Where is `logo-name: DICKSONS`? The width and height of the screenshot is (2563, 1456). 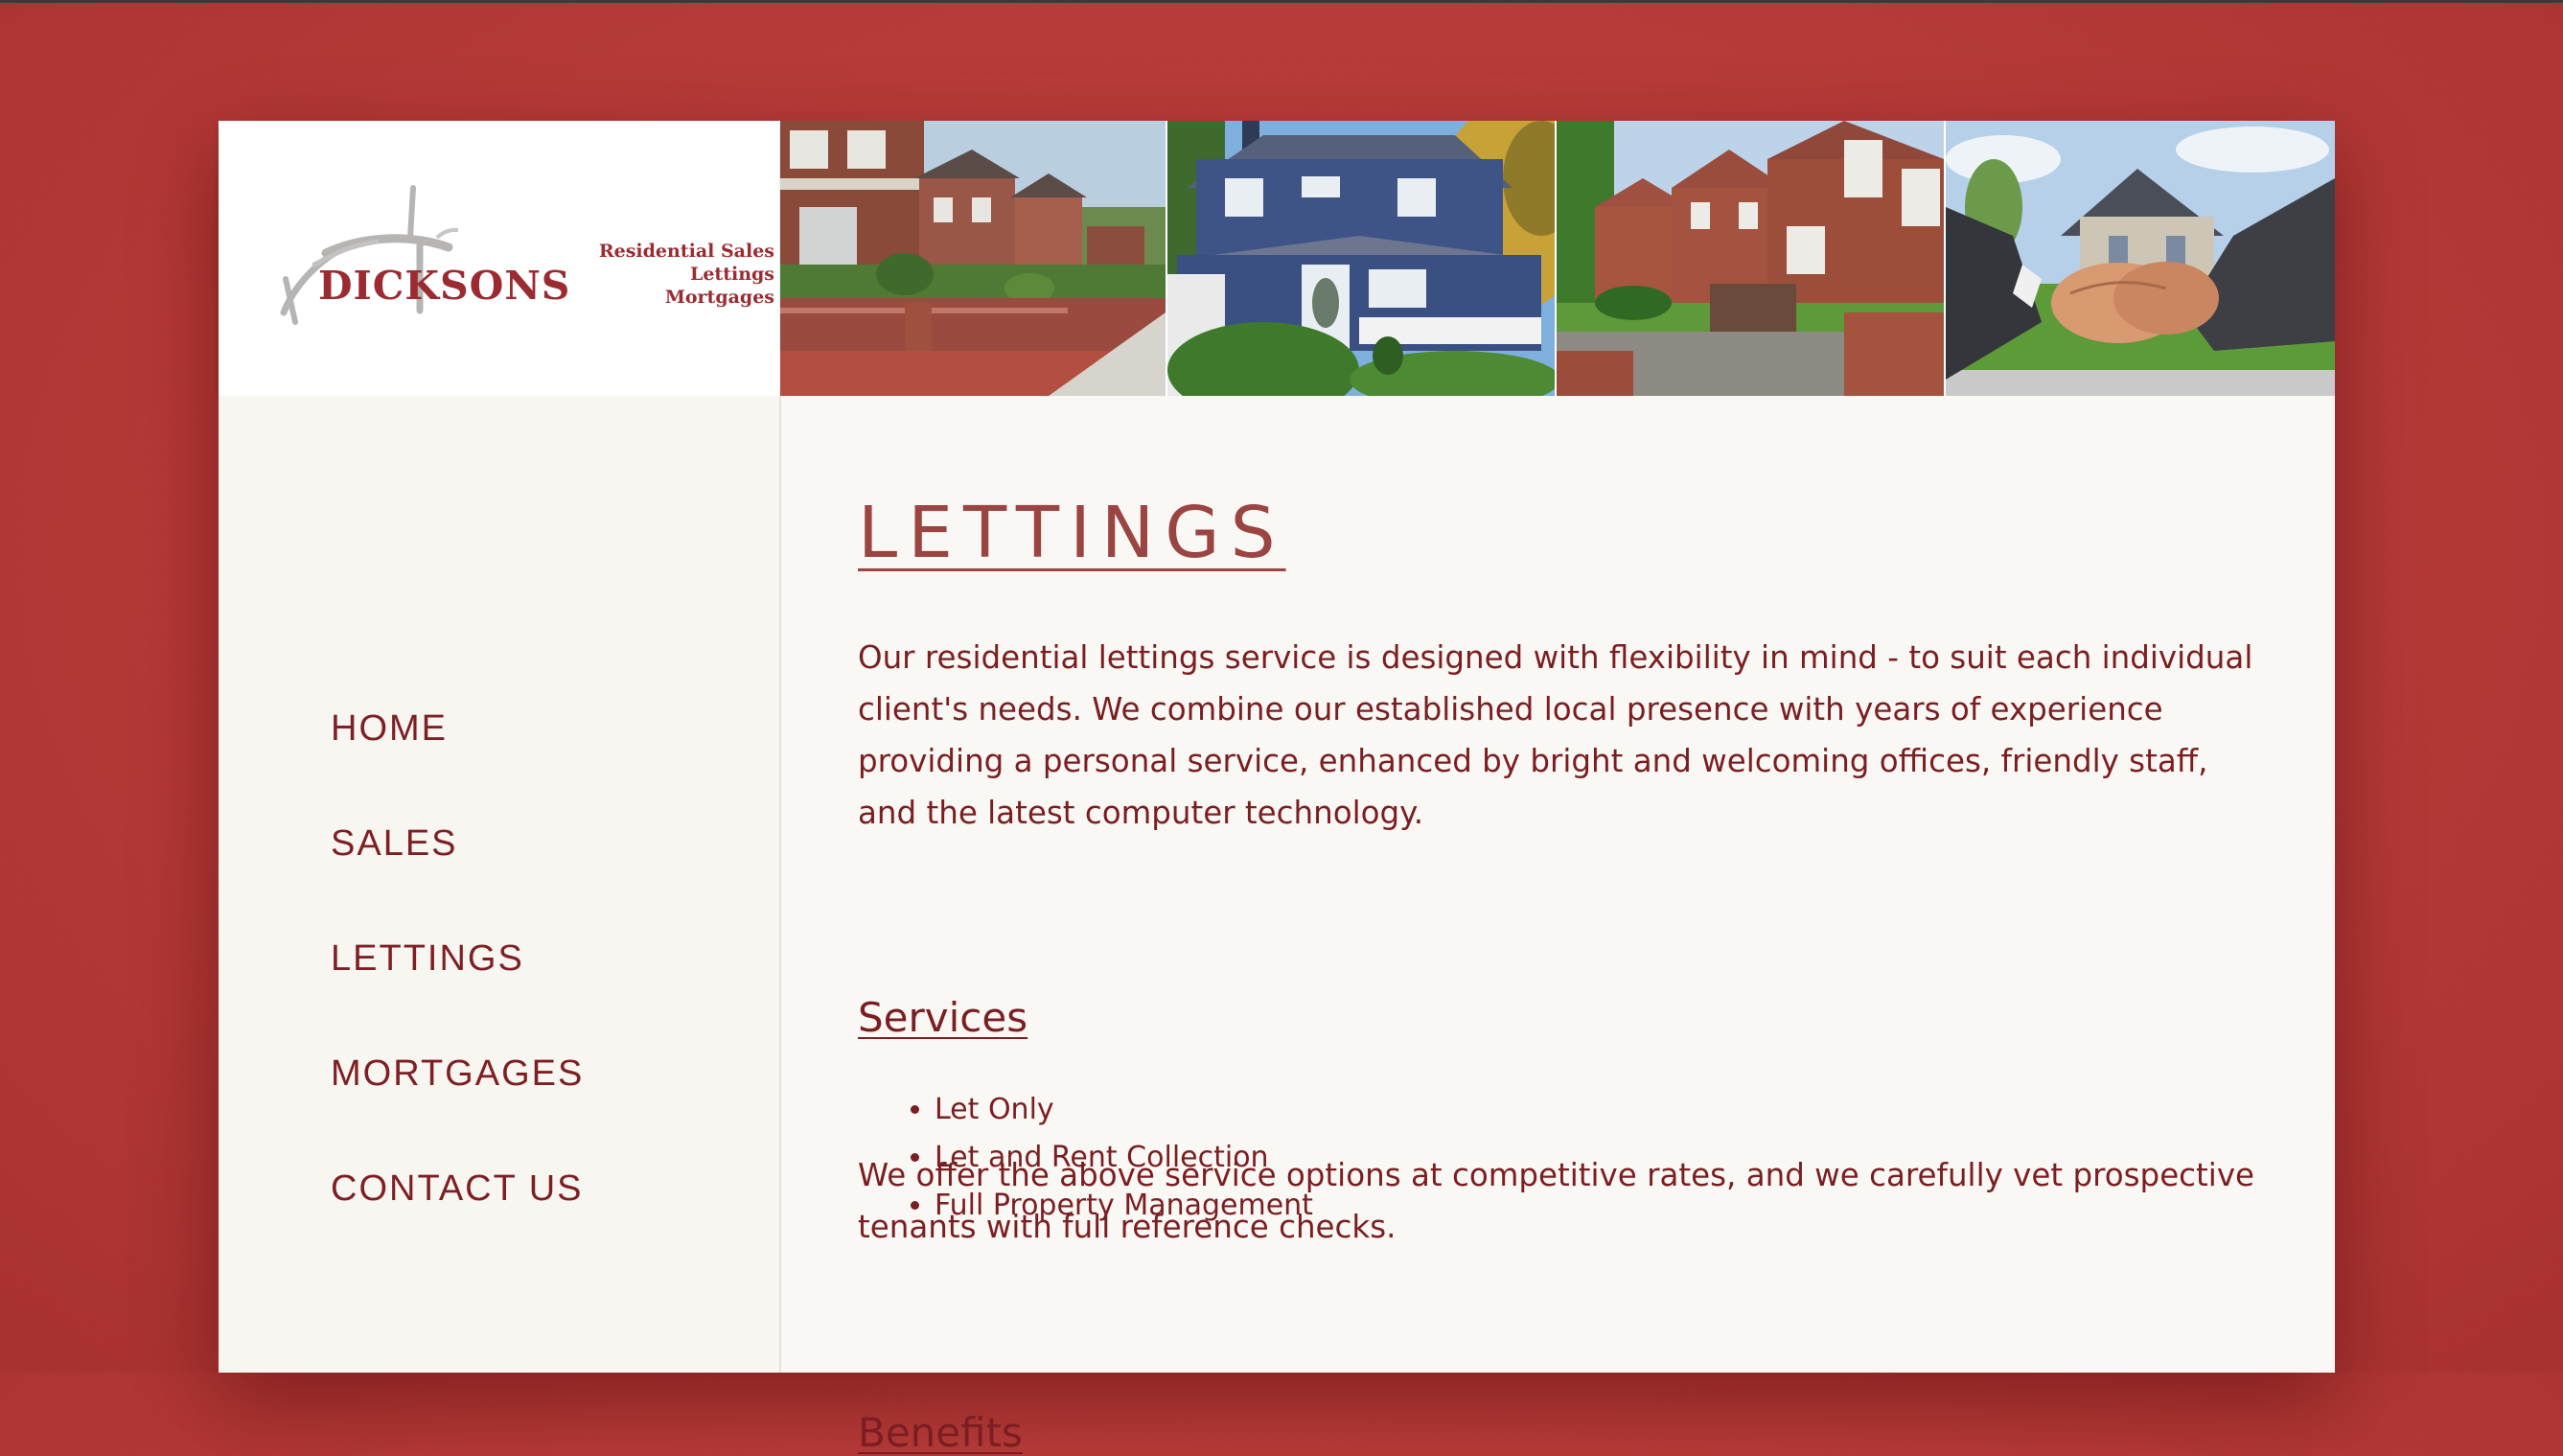 logo-name: DICKSONS is located at coordinates (444, 286).